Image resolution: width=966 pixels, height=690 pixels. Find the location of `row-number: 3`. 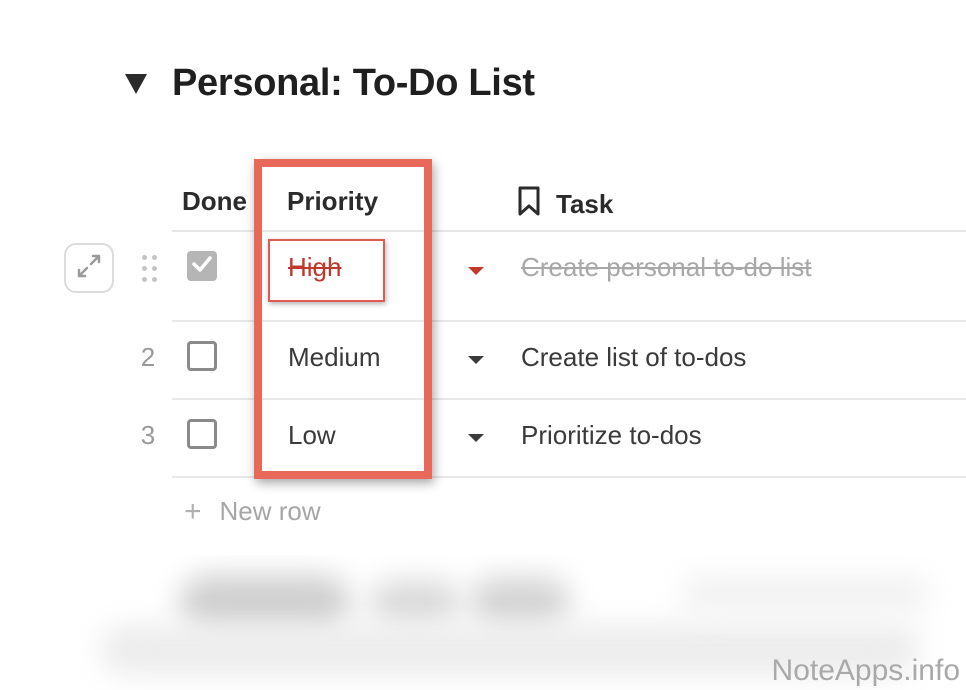

row-number: 3 is located at coordinates (148, 435).